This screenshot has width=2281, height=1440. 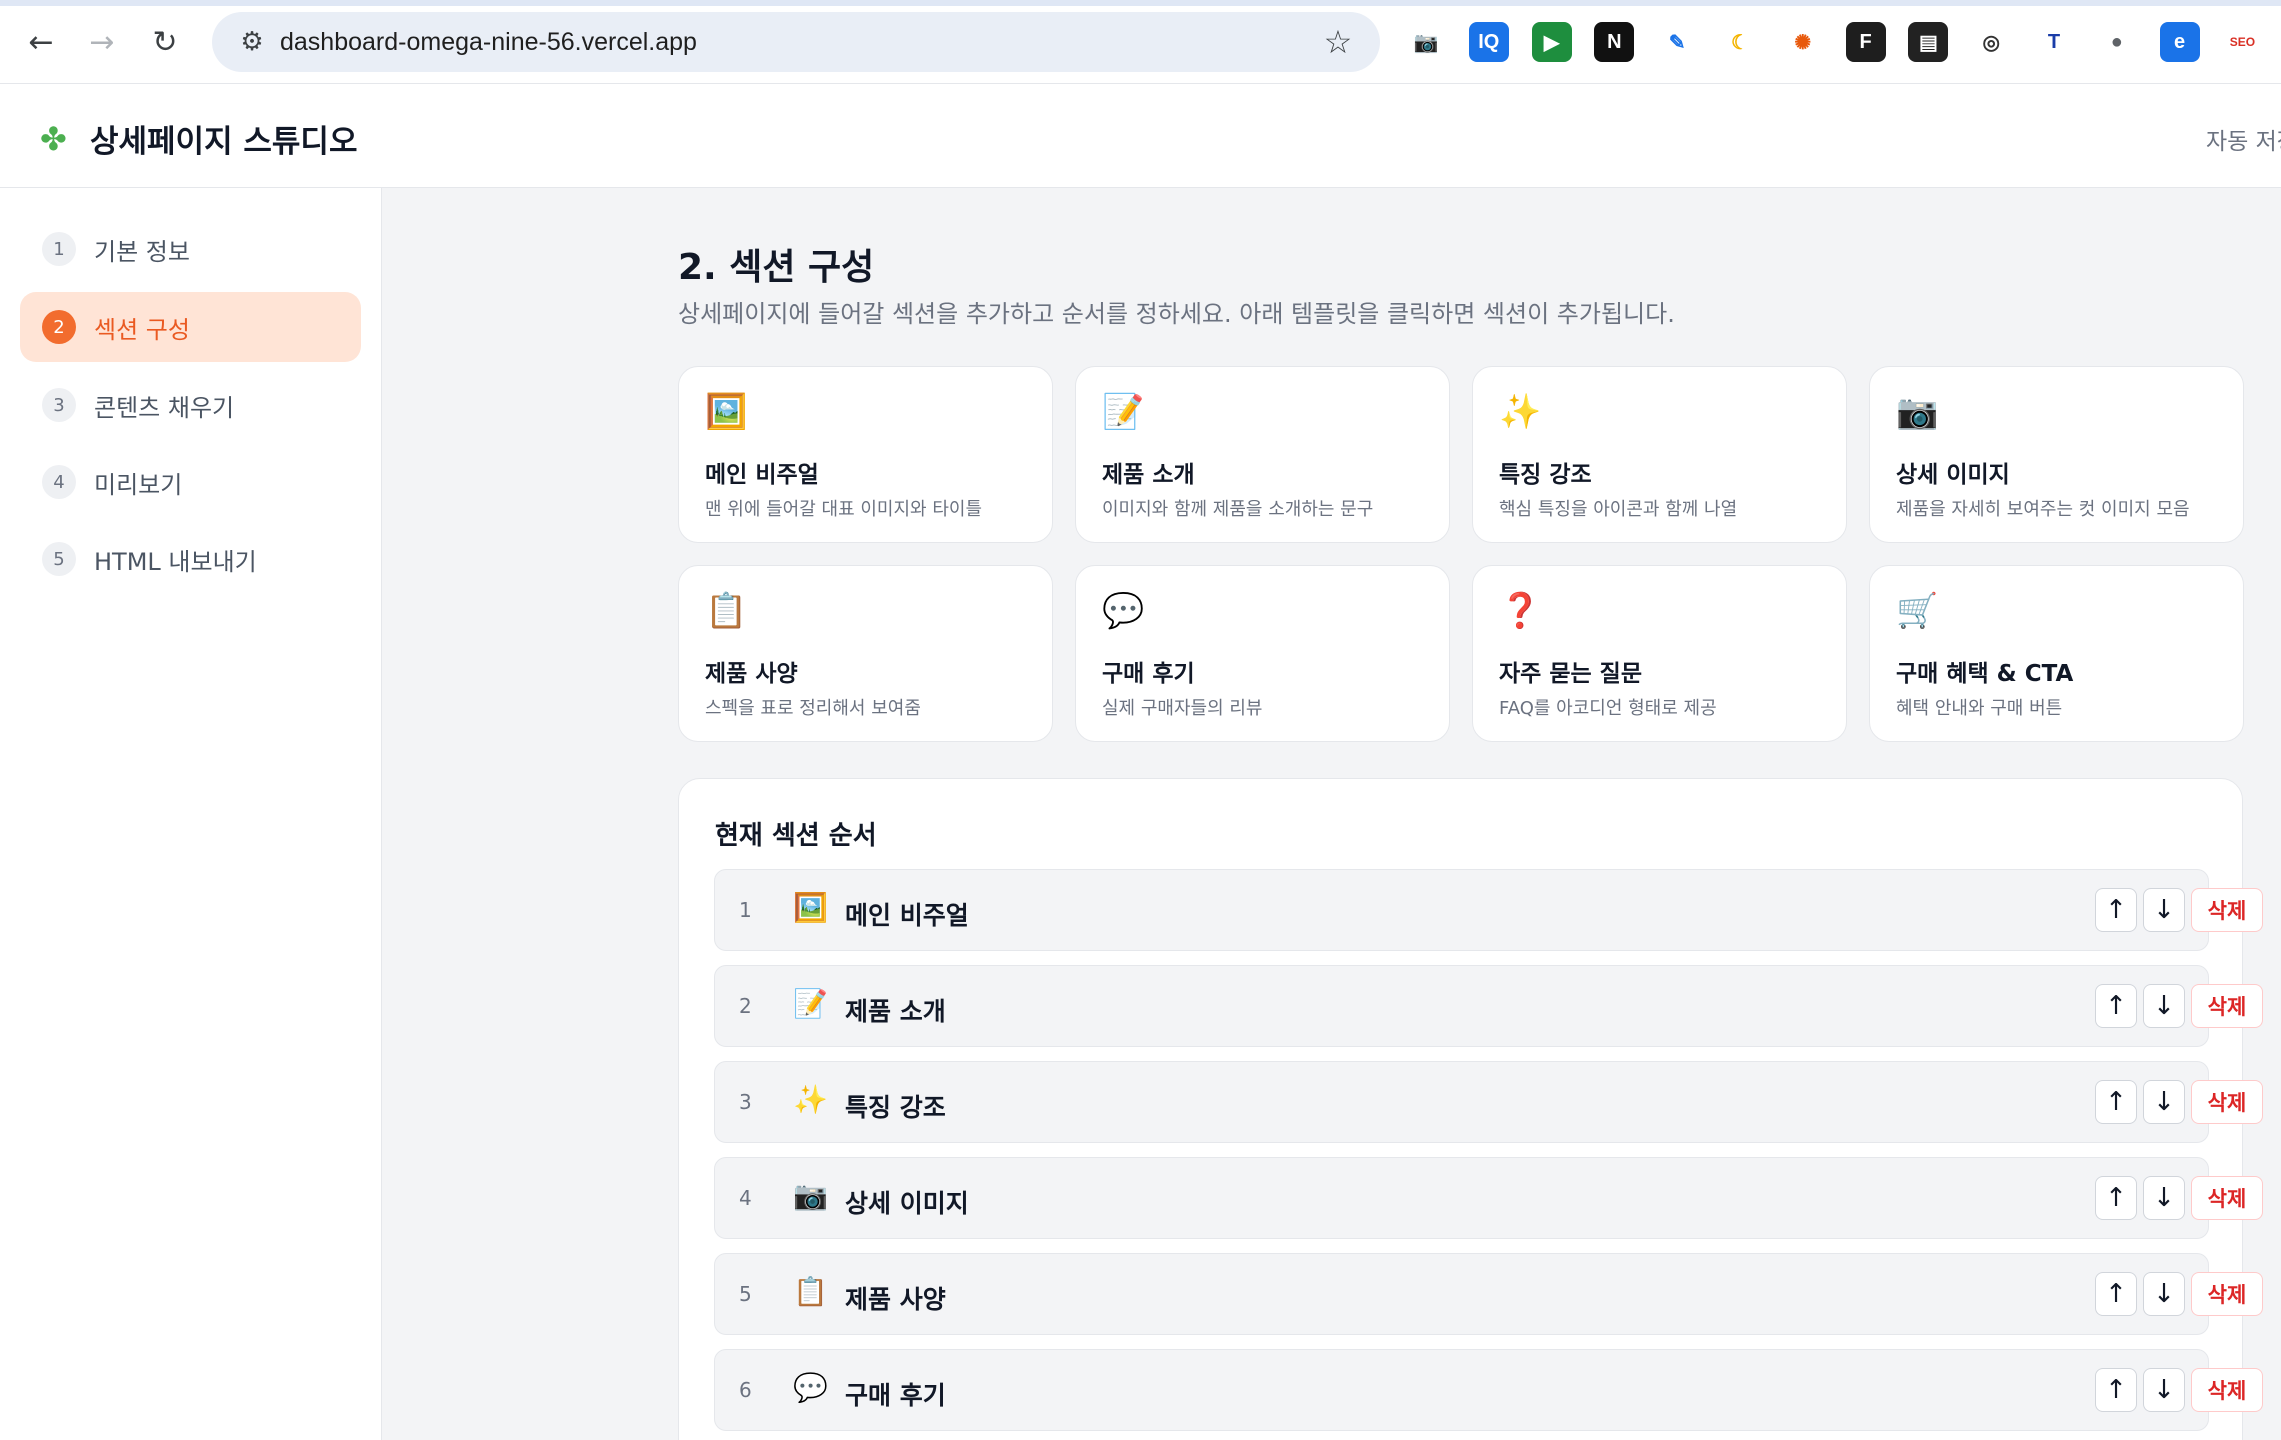 I want to click on eye-off-extension-icon: ◎, so click(x=1991, y=42).